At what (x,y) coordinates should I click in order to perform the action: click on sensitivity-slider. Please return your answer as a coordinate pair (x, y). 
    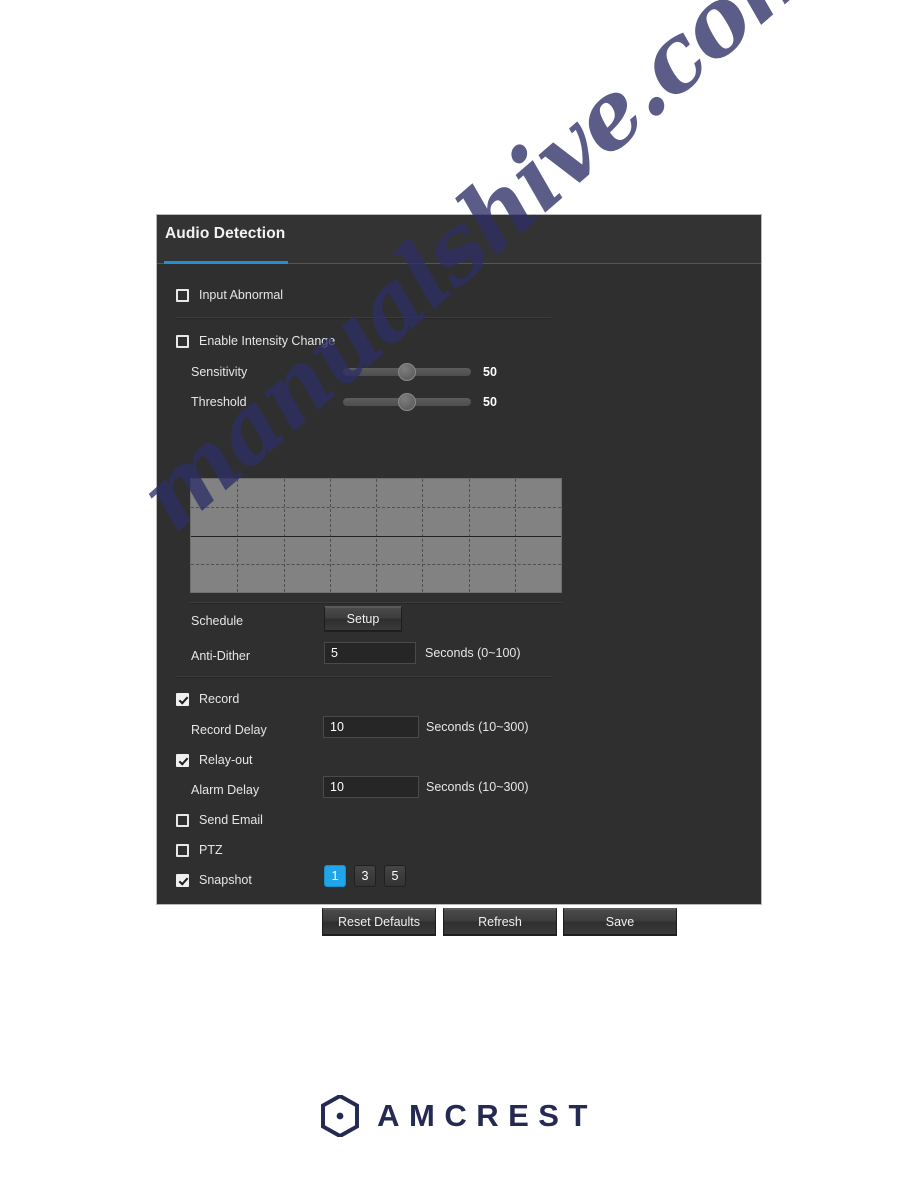
    Looking at the image, I should click on (407, 372).